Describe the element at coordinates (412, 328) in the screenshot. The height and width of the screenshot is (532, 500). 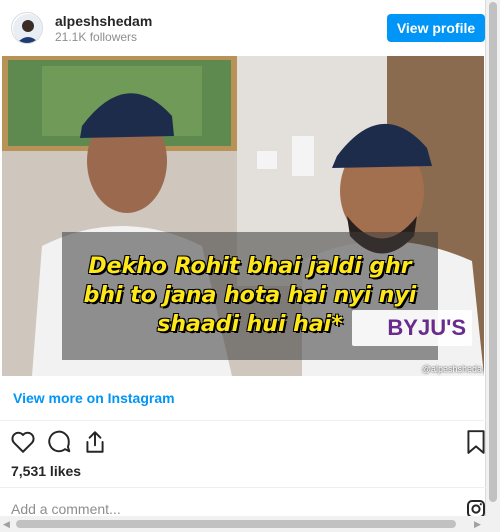
I see `sponsor-logo: BYJU'S` at that location.